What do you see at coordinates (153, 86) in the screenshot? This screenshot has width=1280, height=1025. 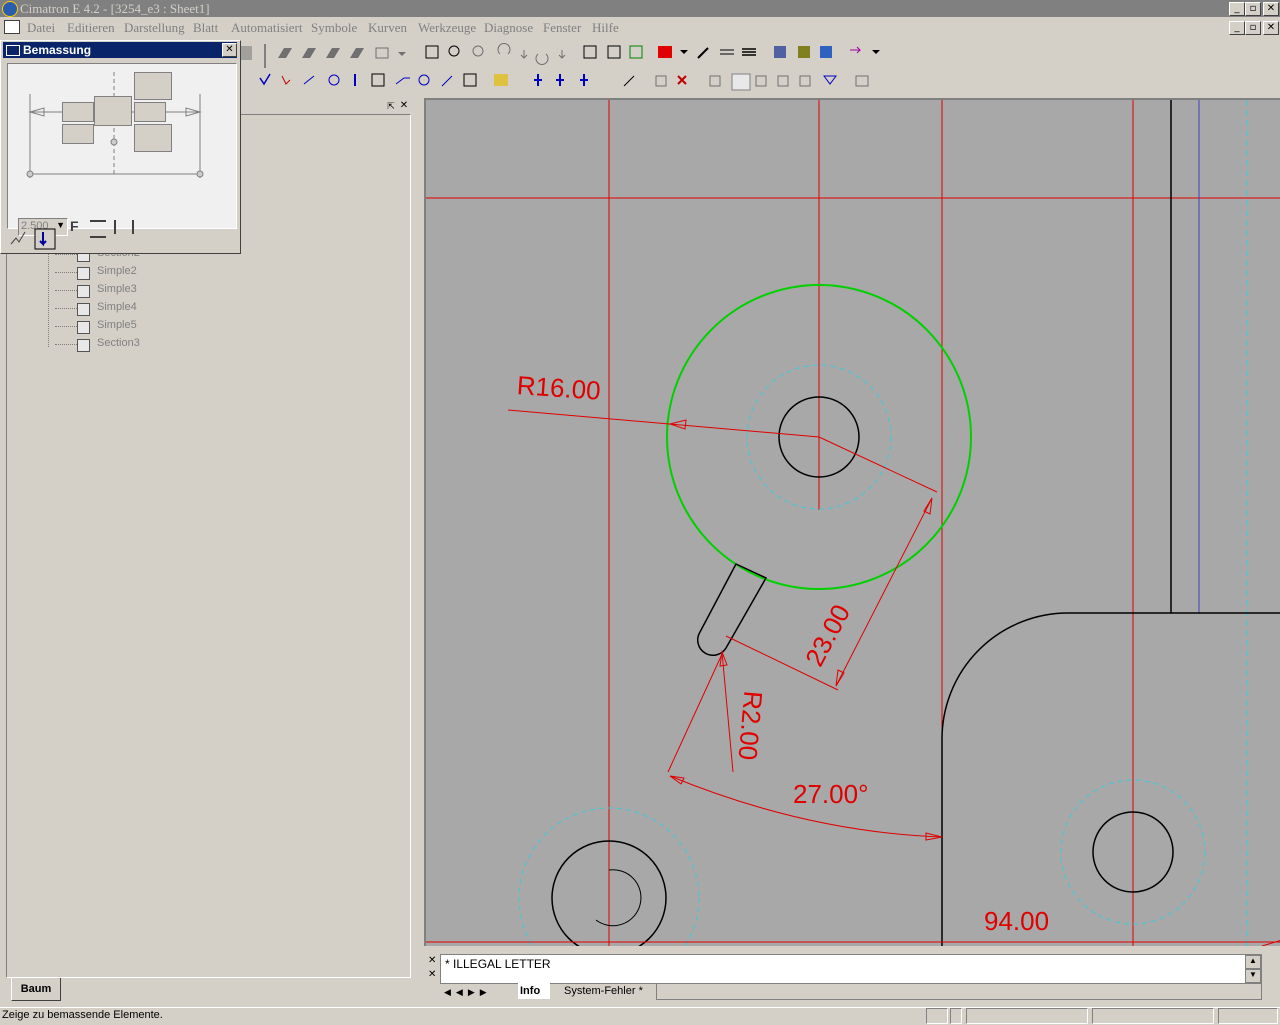 I see `placement-top-right` at bounding box center [153, 86].